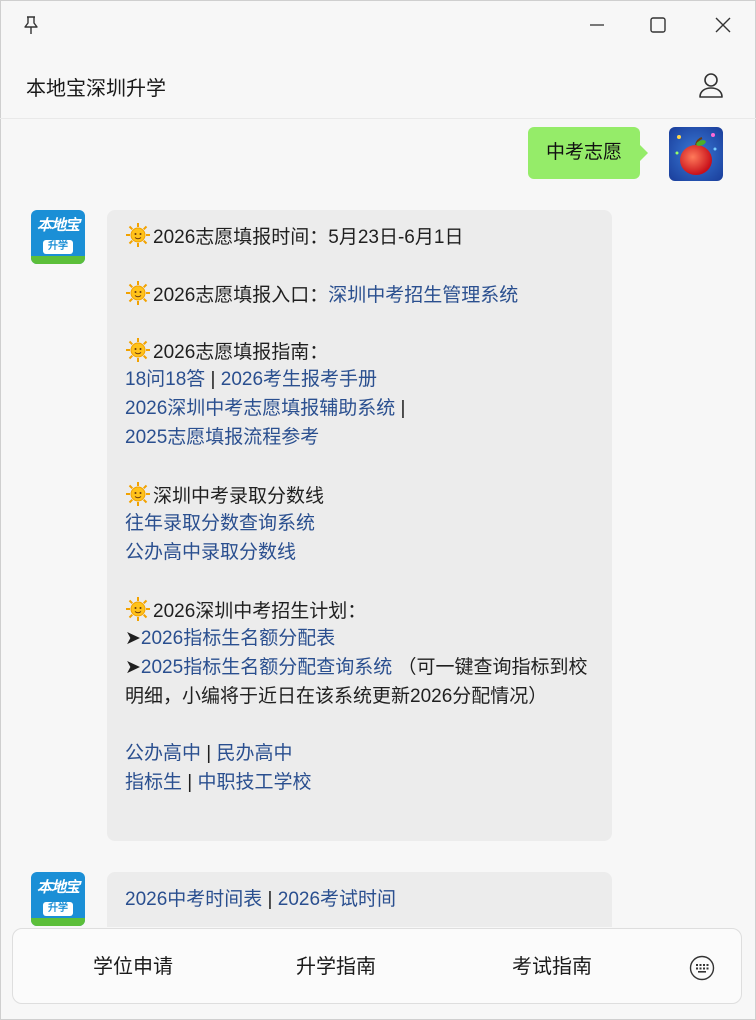 This screenshot has height=1020, width=756. What do you see at coordinates (266, 667) in the screenshot?
I see `plan-link-query-system: 2025指标生名额分配查询系统` at bounding box center [266, 667].